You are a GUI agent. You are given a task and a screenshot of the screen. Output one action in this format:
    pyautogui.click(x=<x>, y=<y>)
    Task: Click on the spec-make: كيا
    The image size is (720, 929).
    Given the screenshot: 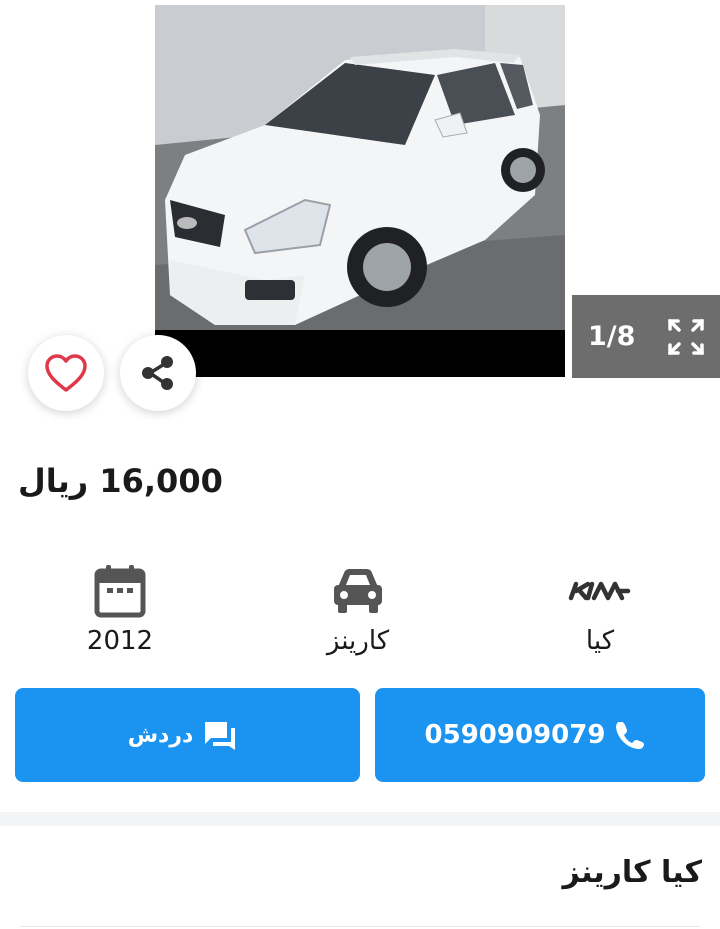 What is the action you would take?
    pyautogui.click(x=600, y=608)
    